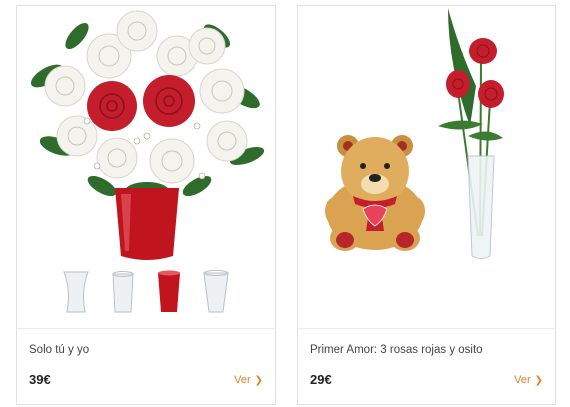 This screenshot has height=407, width=570. Describe the element at coordinates (40, 379) in the screenshot. I see `product-price: 39€` at that location.